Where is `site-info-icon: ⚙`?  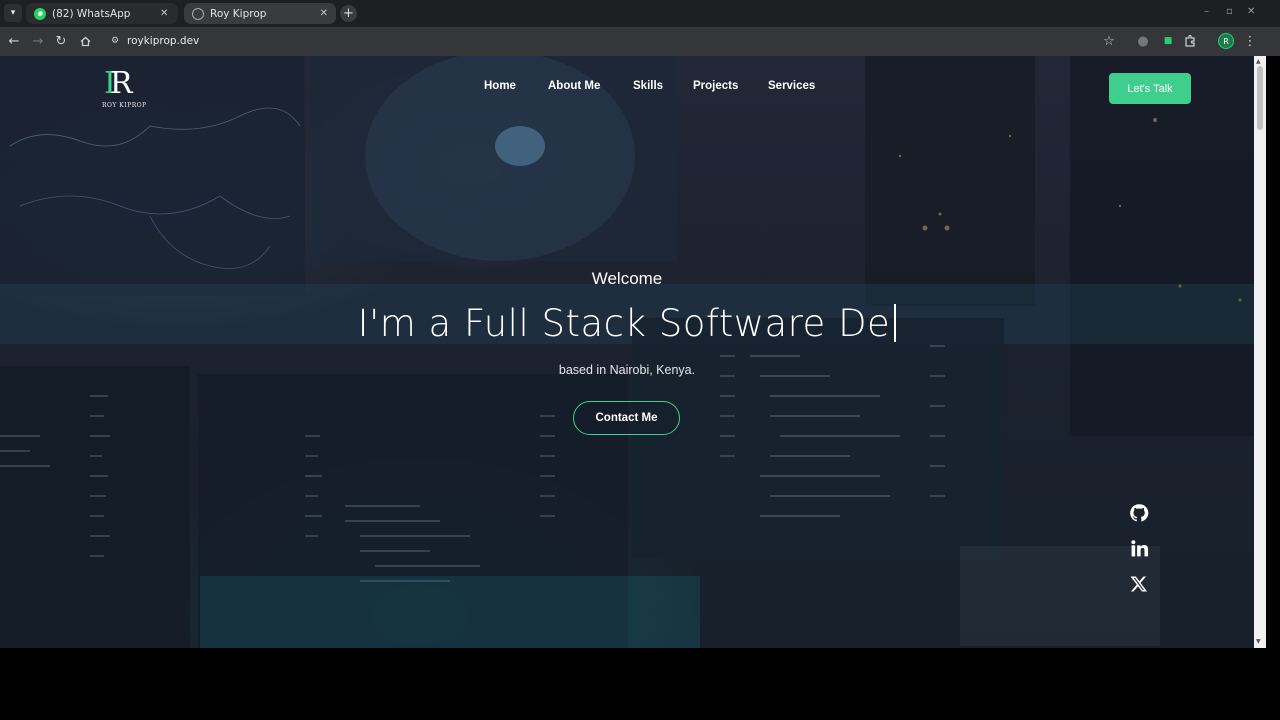
site-info-icon: ⚙ is located at coordinates (115, 41).